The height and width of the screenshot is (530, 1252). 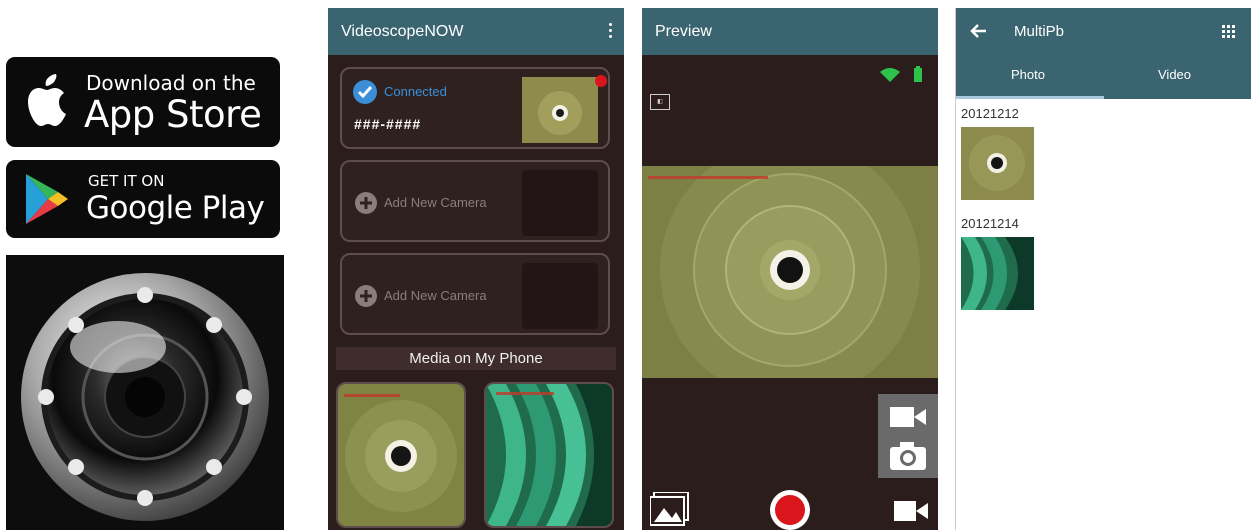 I want to click on group-date: 20121214, so click(x=990, y=223).